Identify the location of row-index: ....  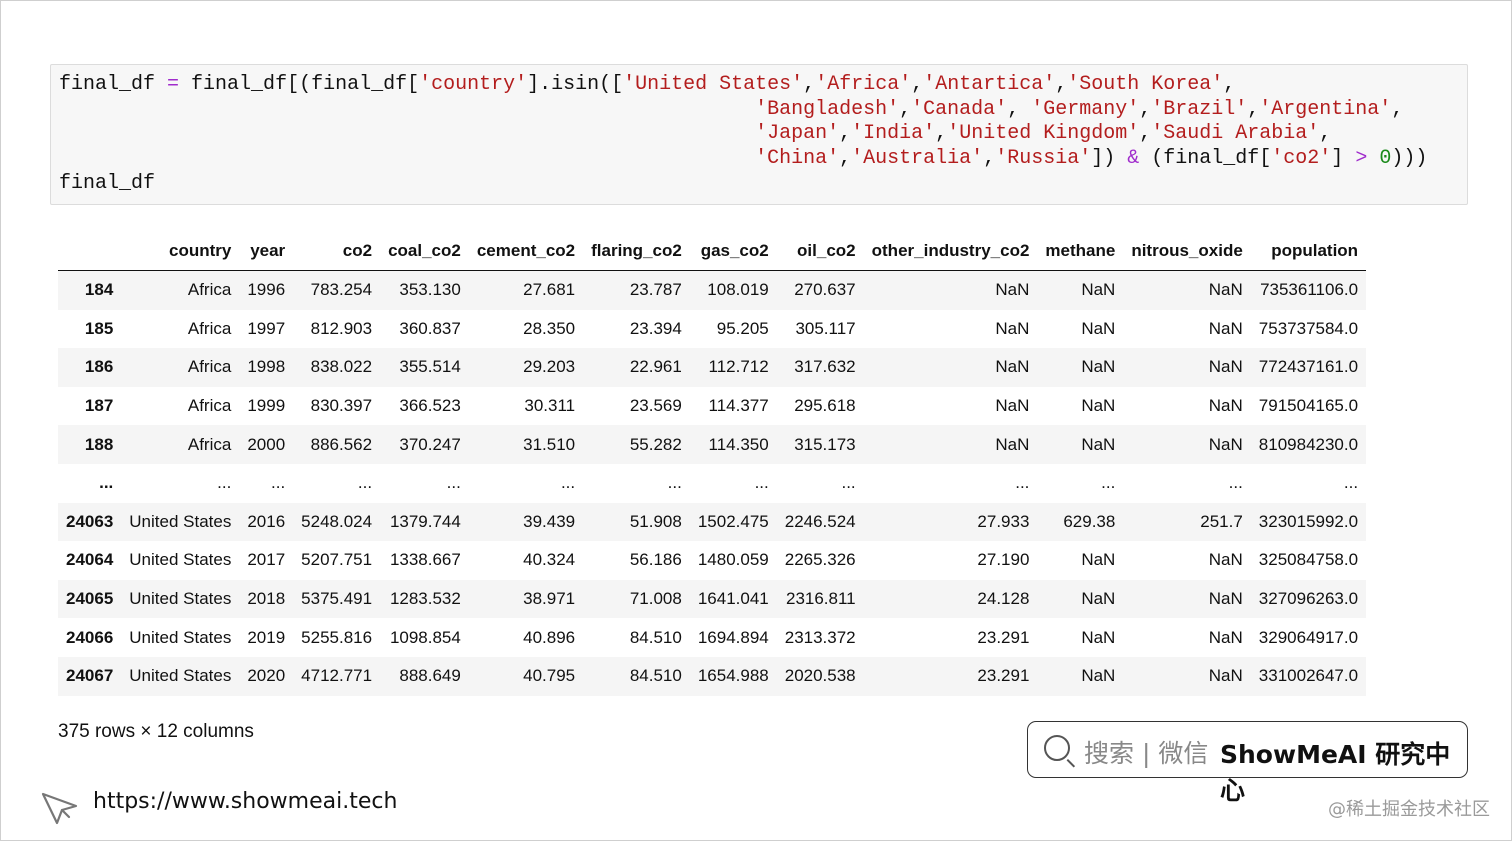
(106, 483).